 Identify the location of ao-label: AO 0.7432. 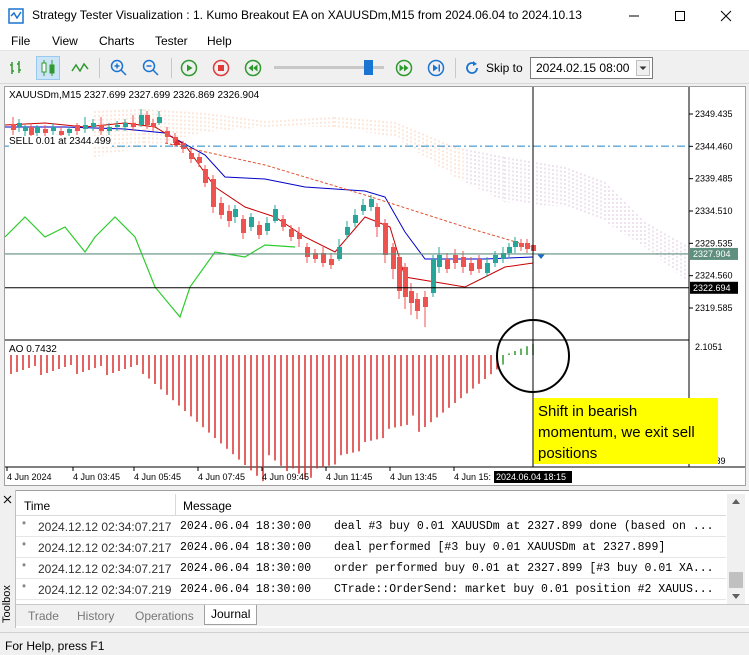
(33, 349).